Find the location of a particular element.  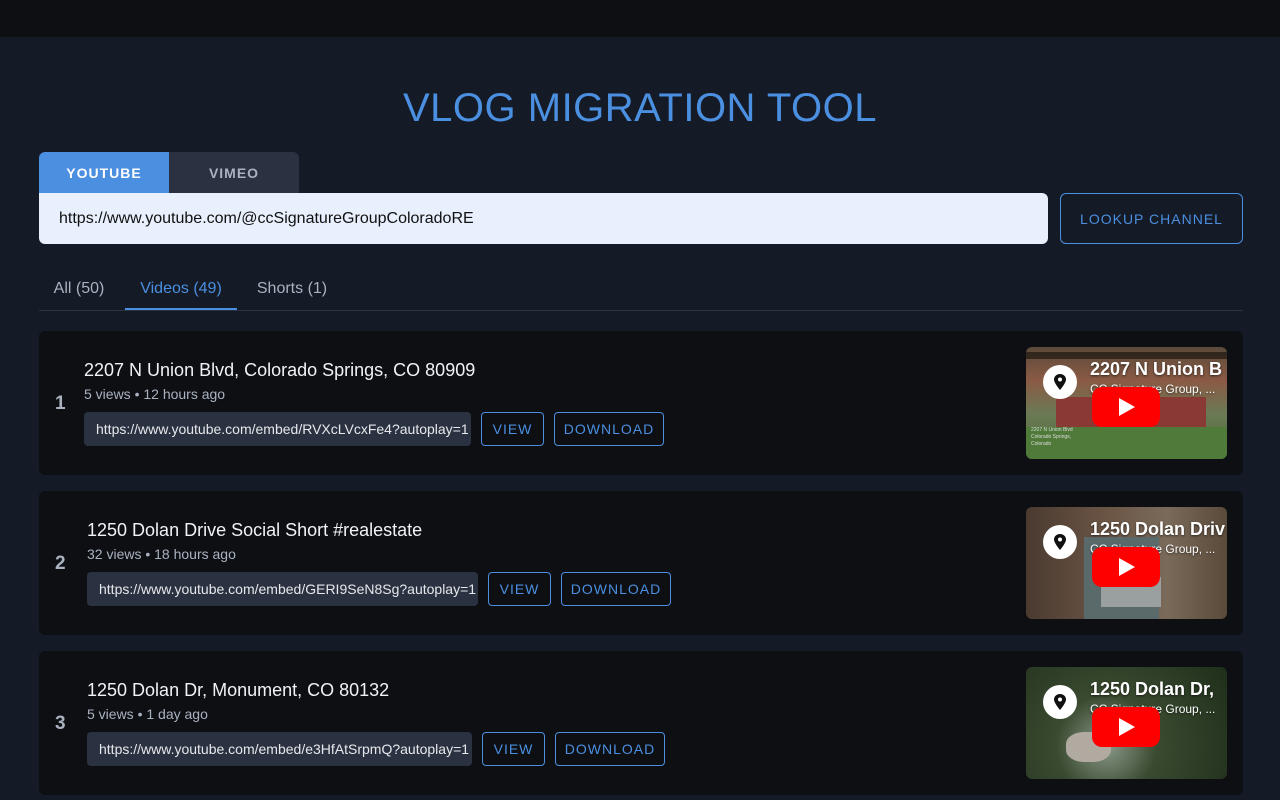

video-index: 2 is located at coordinates (60, 563).